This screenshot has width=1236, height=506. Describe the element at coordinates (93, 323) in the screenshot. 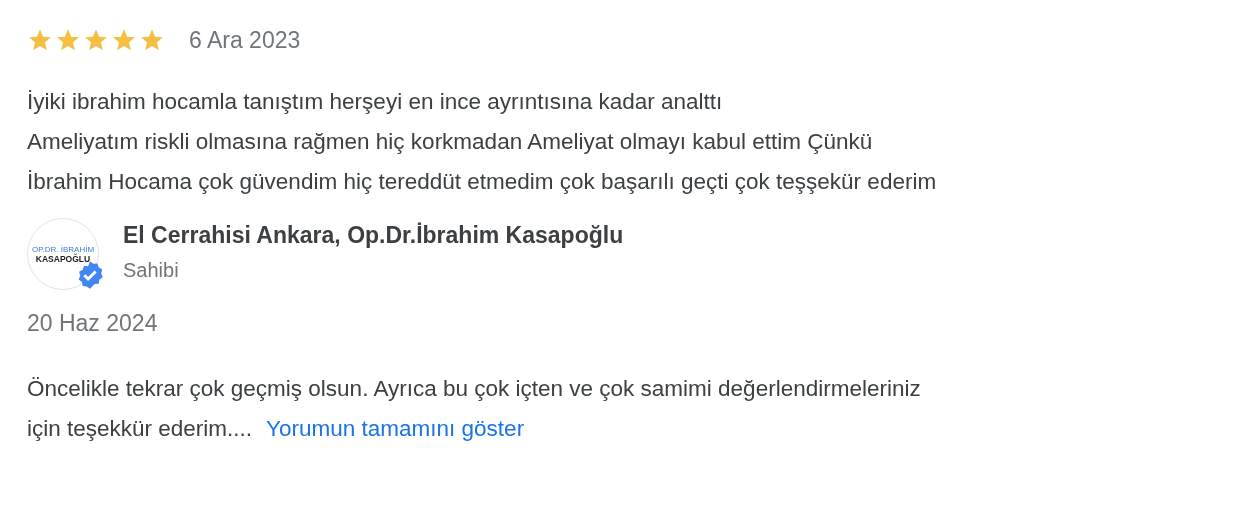

I see `reply-date: 20 Haz 2024` at that location.